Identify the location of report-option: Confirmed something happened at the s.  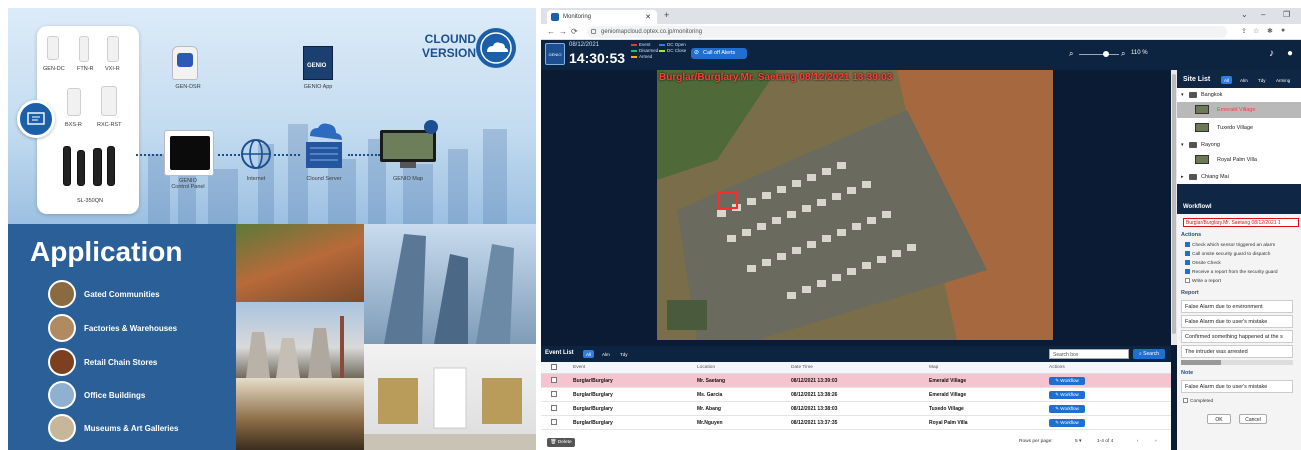
(1237, 336).